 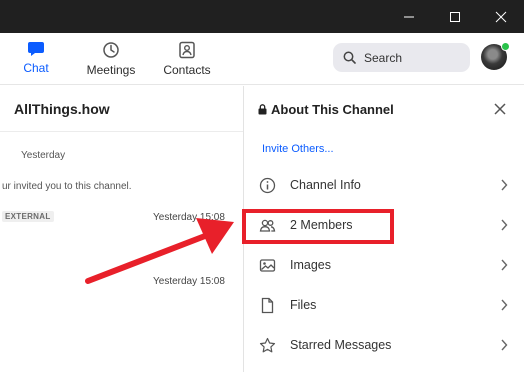 What do you see at coordinates (455, 16) in the screenshot?
I see `maximize-icon` at bounding box center [455, 16].